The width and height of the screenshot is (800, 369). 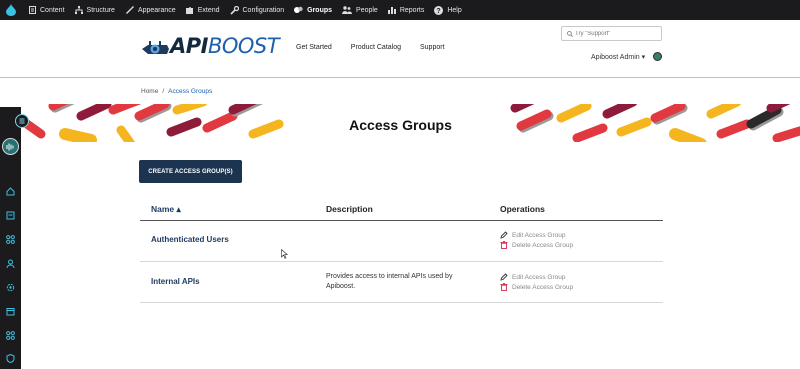 I want to click on toolbar-configuration-label: Configuration, so click(x=263, y=10).